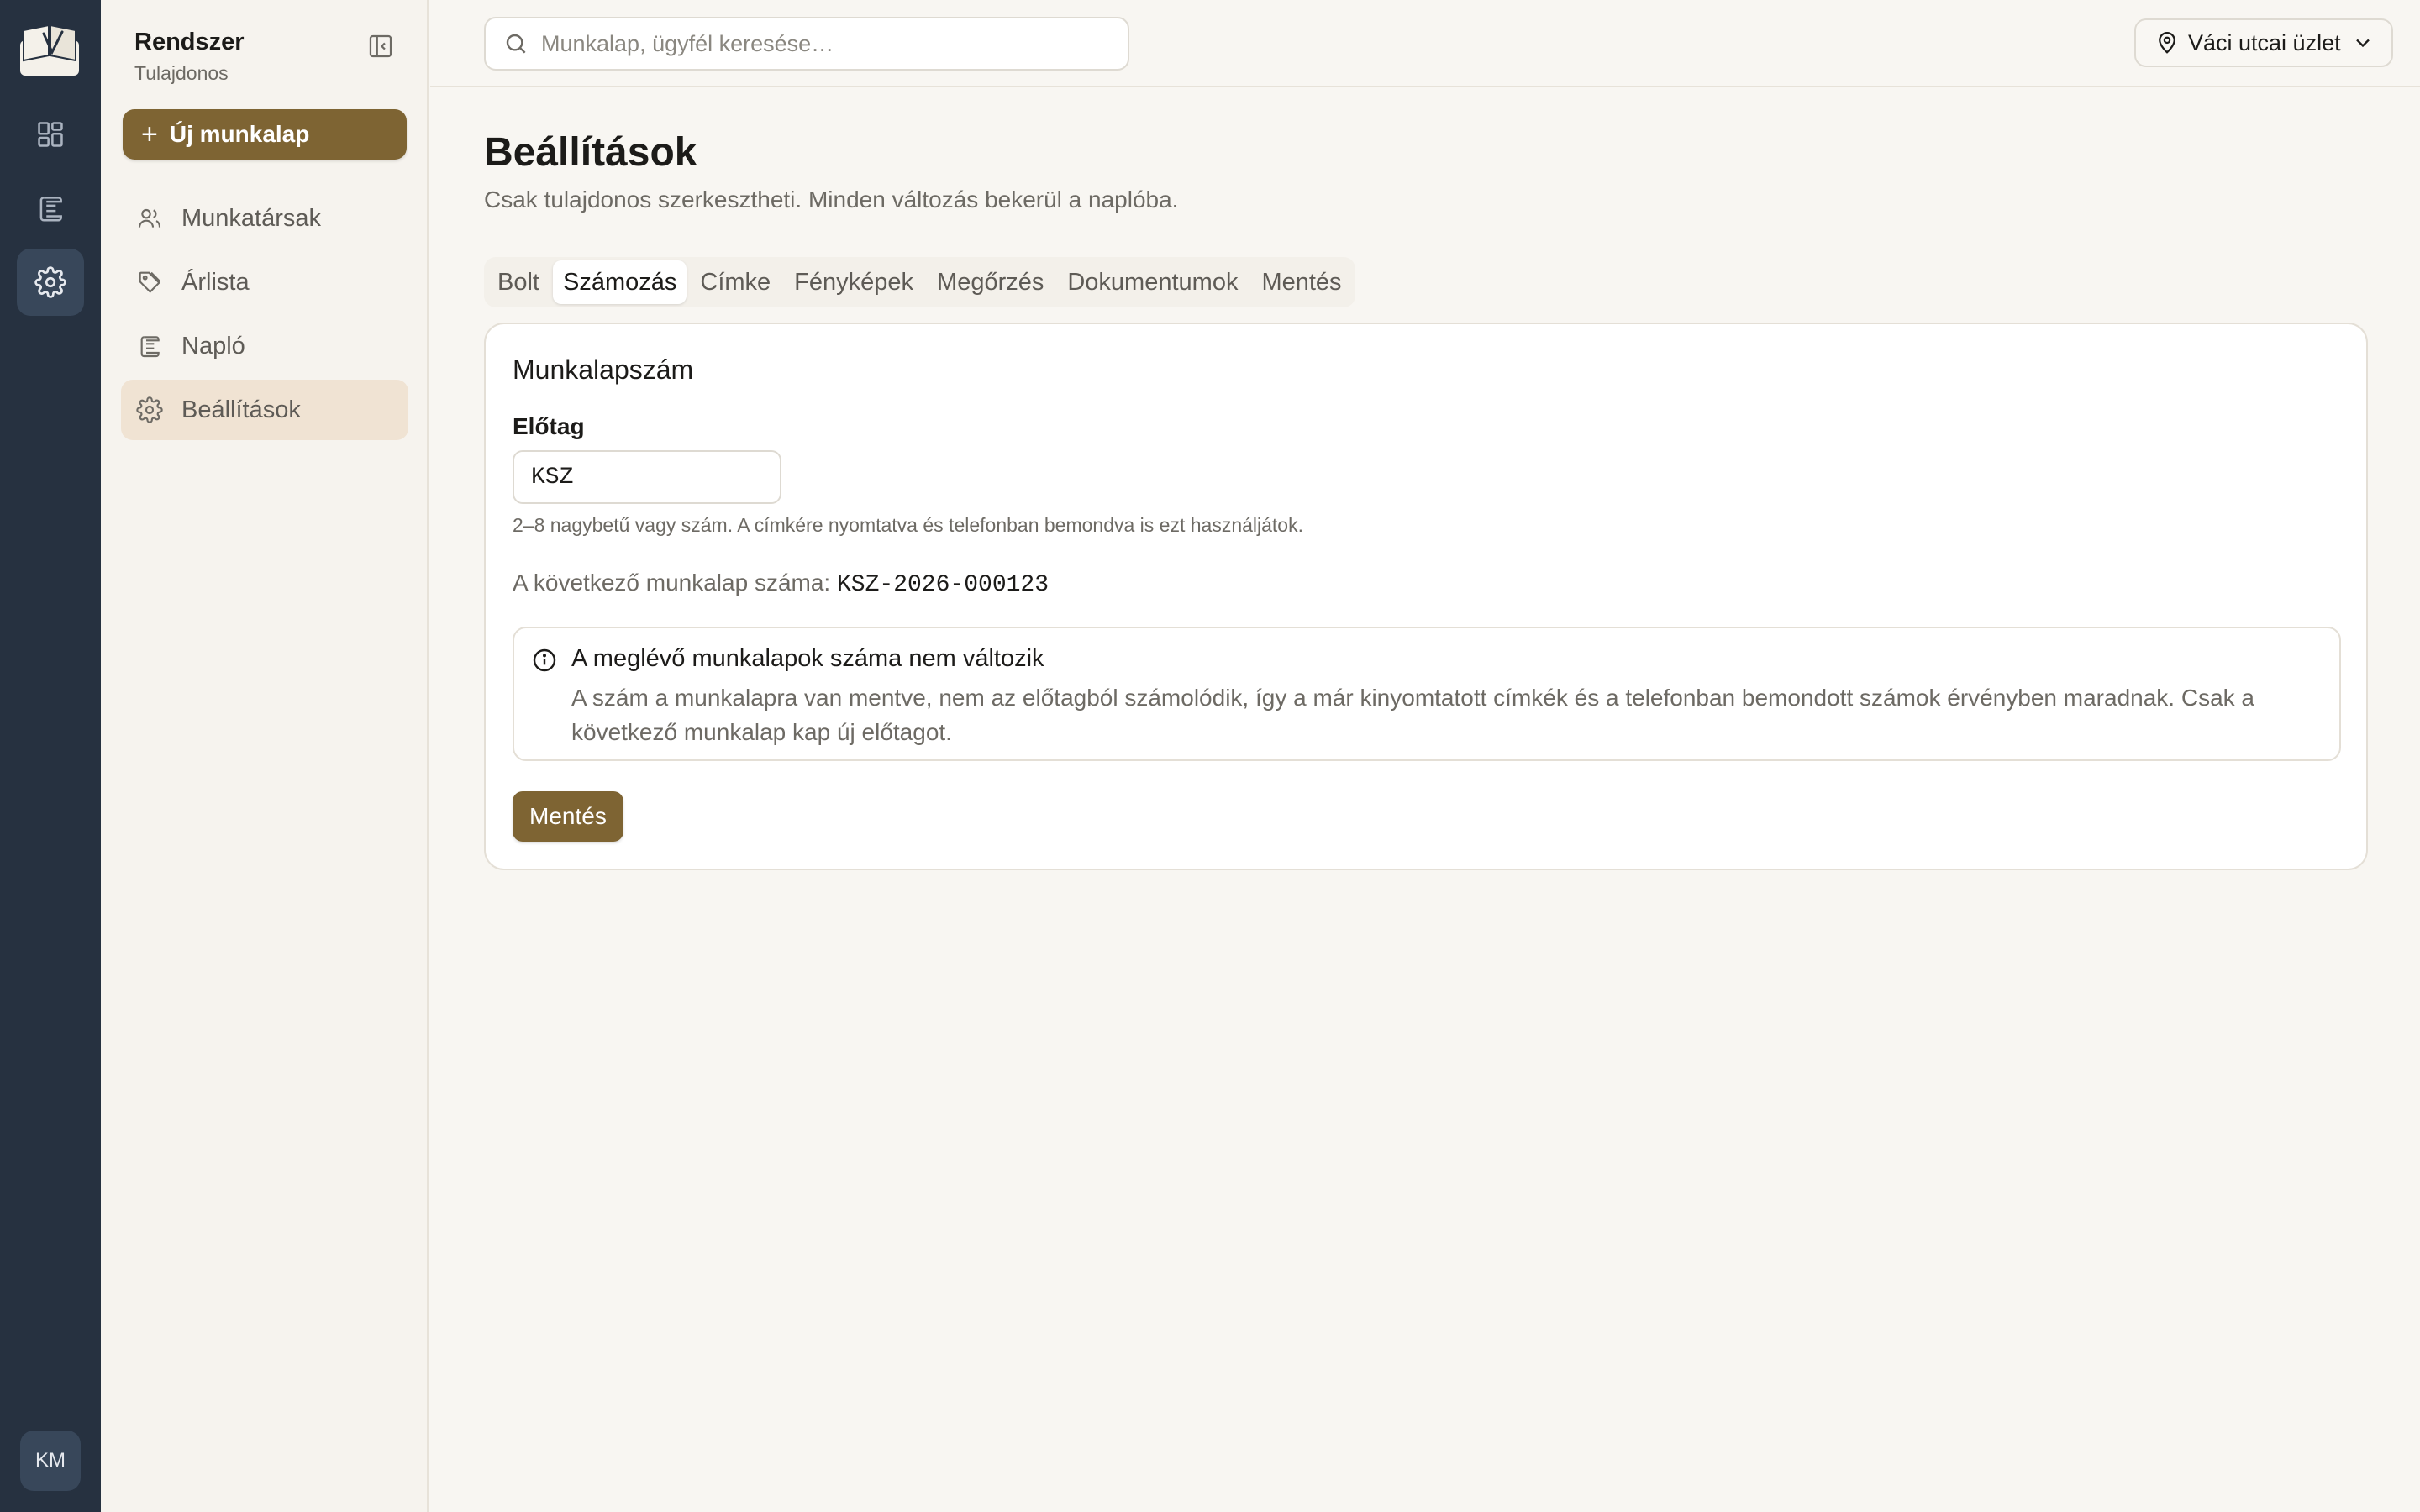 The image size is (2420, 1512). What do you see at coordinates (1301, 282) in the screenshot?
I see `tab-mentes: Mentés` at bounding box center [1301, 282].